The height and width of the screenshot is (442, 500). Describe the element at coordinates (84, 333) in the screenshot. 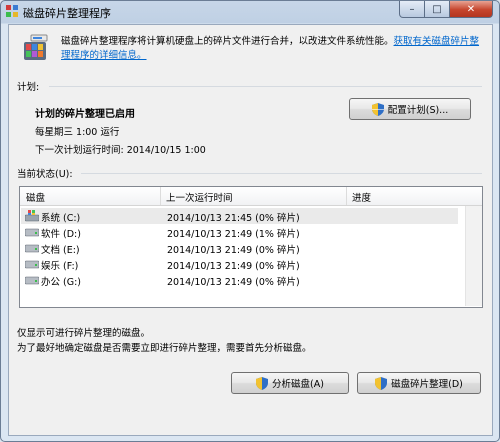

I see `note-eligible-disks: 仅显示可进行碎片整理的磁盘。` at that location.